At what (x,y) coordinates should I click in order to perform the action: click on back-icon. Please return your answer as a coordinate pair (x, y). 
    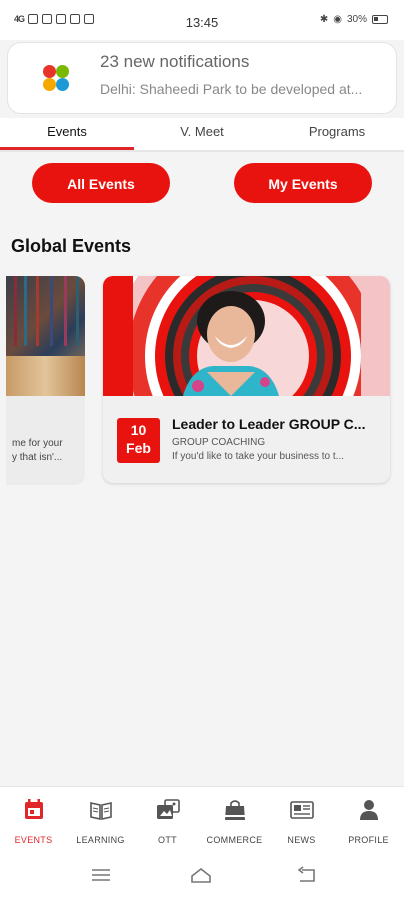
    Looking at the image, I should click on (307, 875).